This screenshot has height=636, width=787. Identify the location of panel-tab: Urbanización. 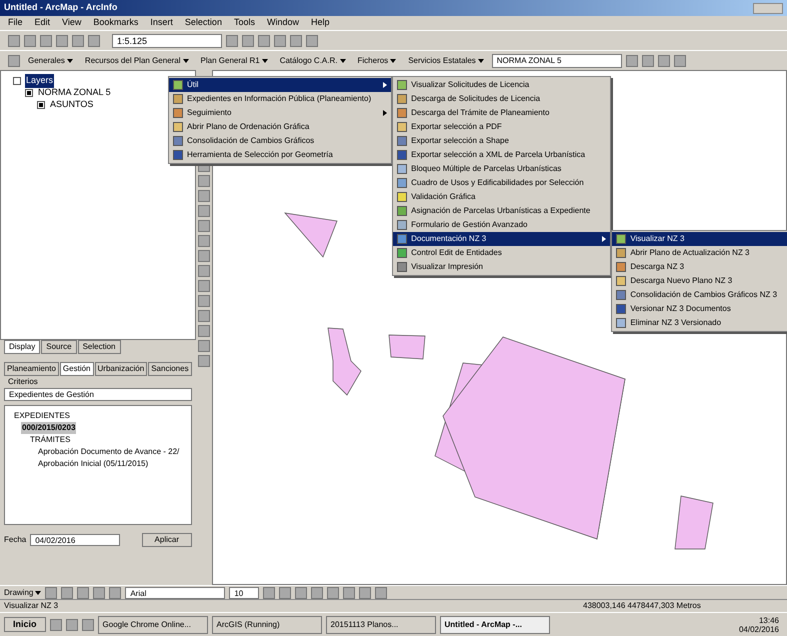
(121, 369).